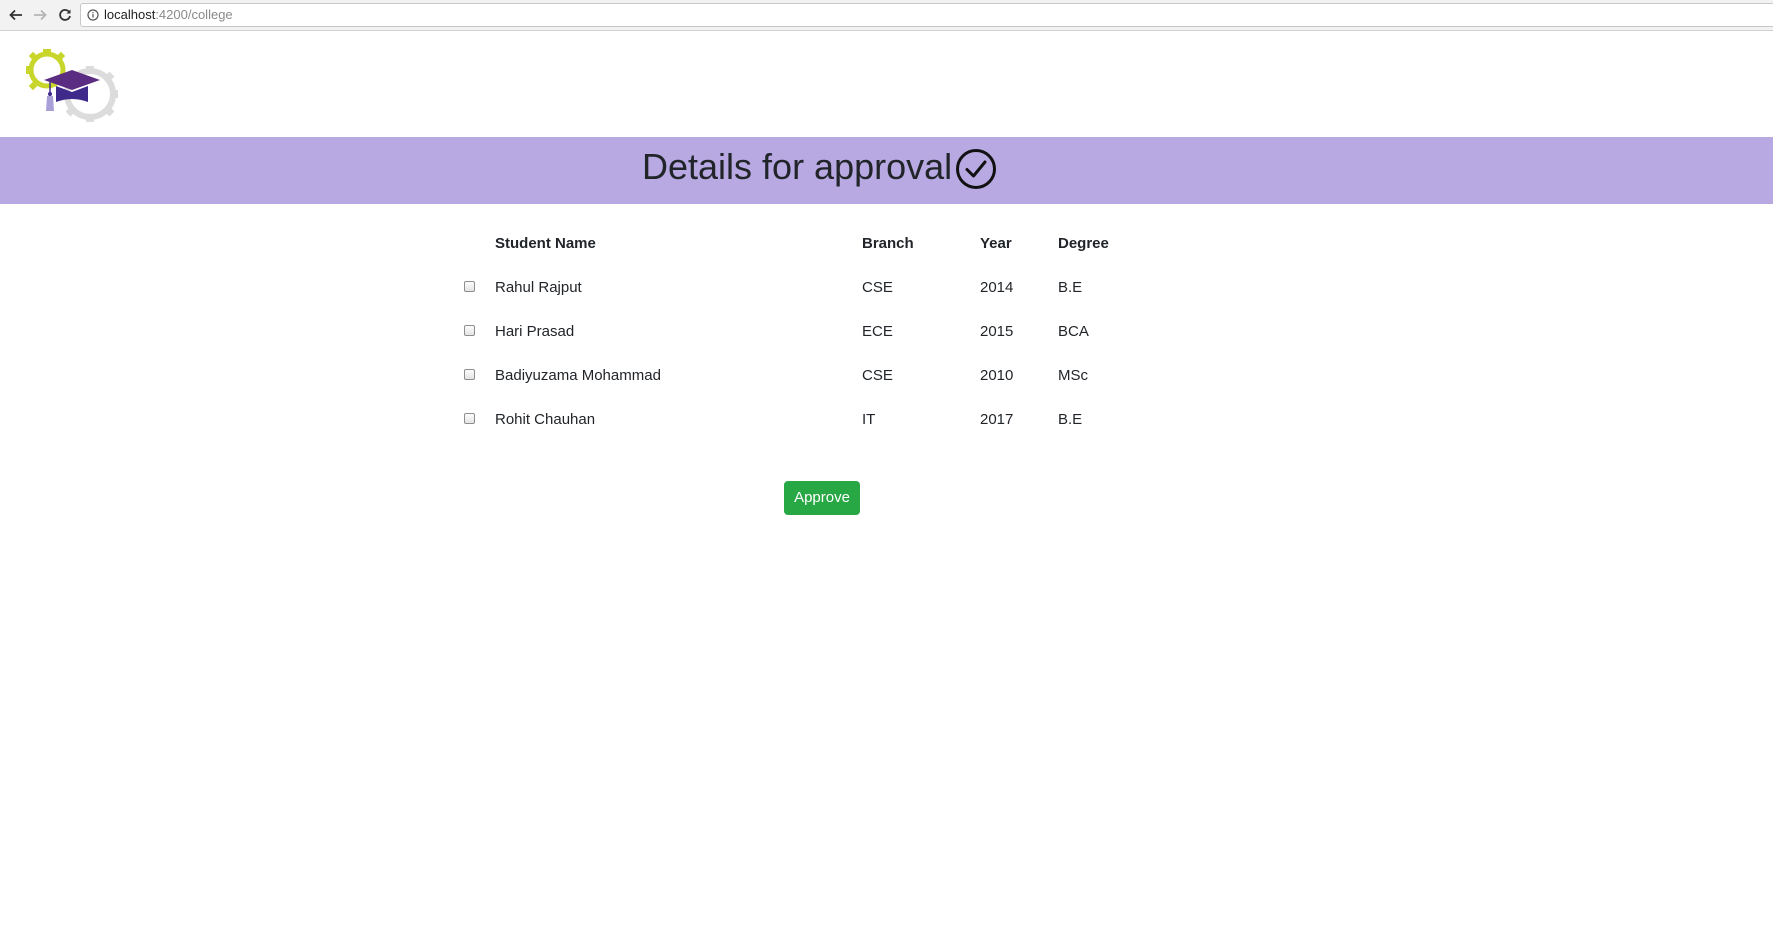 The width and height of the screenshot is (1773, 939). What do you see at coordinates (545, 419) in the screenshot?
I see `student-name-cell: Rohit Chauhan` at bounding box center [545, 419].